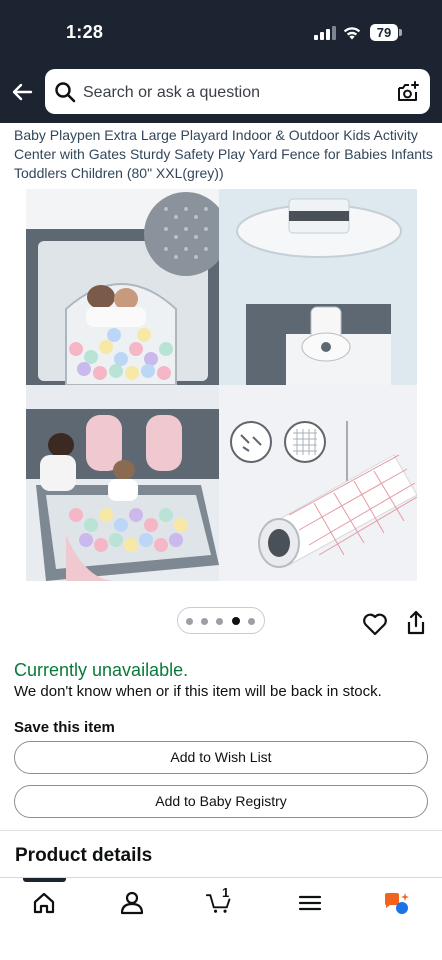  I want to click on cart-count-badge: 1, so click(226, 892).